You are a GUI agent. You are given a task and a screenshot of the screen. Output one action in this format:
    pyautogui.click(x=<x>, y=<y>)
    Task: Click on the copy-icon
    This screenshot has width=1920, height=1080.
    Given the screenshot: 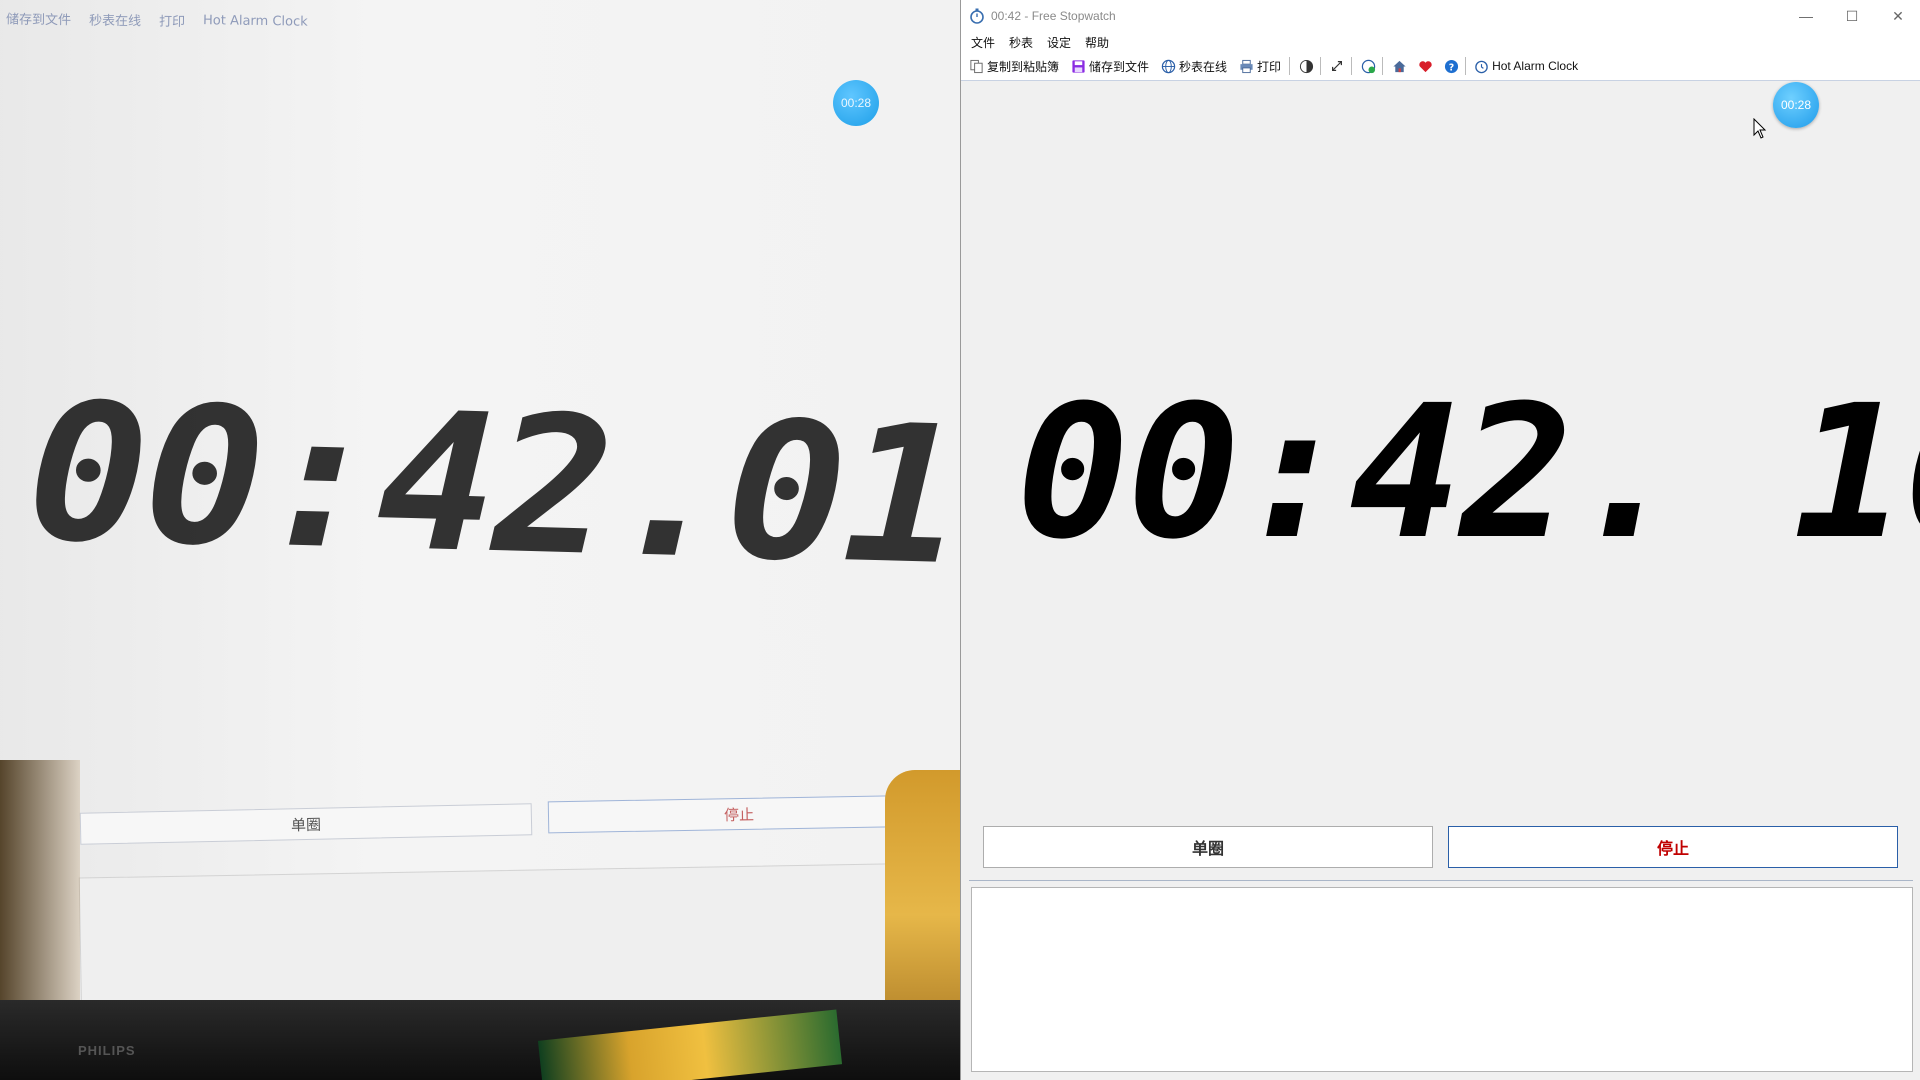 What is the action you would take?
    pyautogui.click(x=976, y=66)
    